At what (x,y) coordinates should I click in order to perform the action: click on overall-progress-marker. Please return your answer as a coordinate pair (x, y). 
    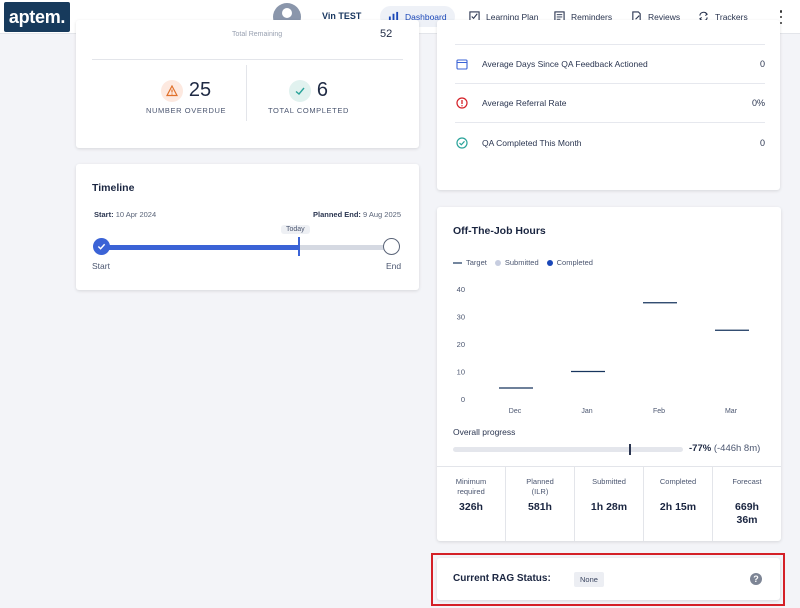
    Looking at the image, I should click on (630, 449).